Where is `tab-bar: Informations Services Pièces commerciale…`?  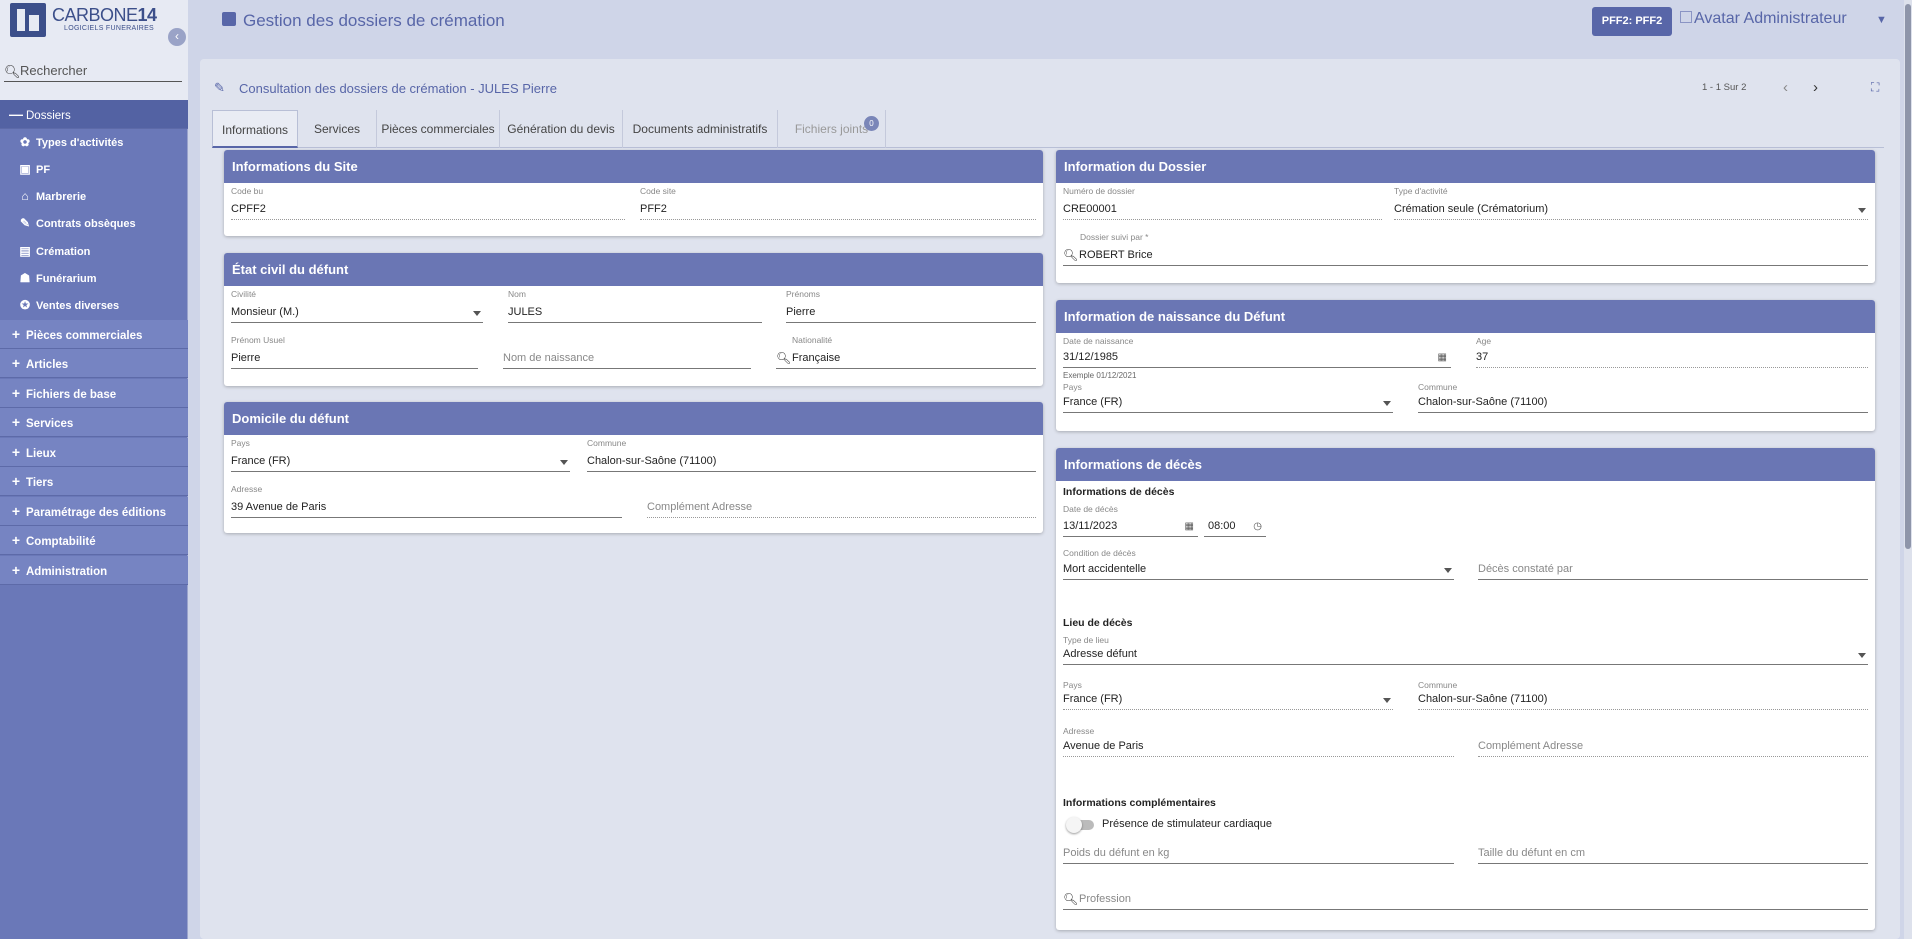 tab-bar: Informations Services Pièces commerciale… is located at coordinates (1048, 129).